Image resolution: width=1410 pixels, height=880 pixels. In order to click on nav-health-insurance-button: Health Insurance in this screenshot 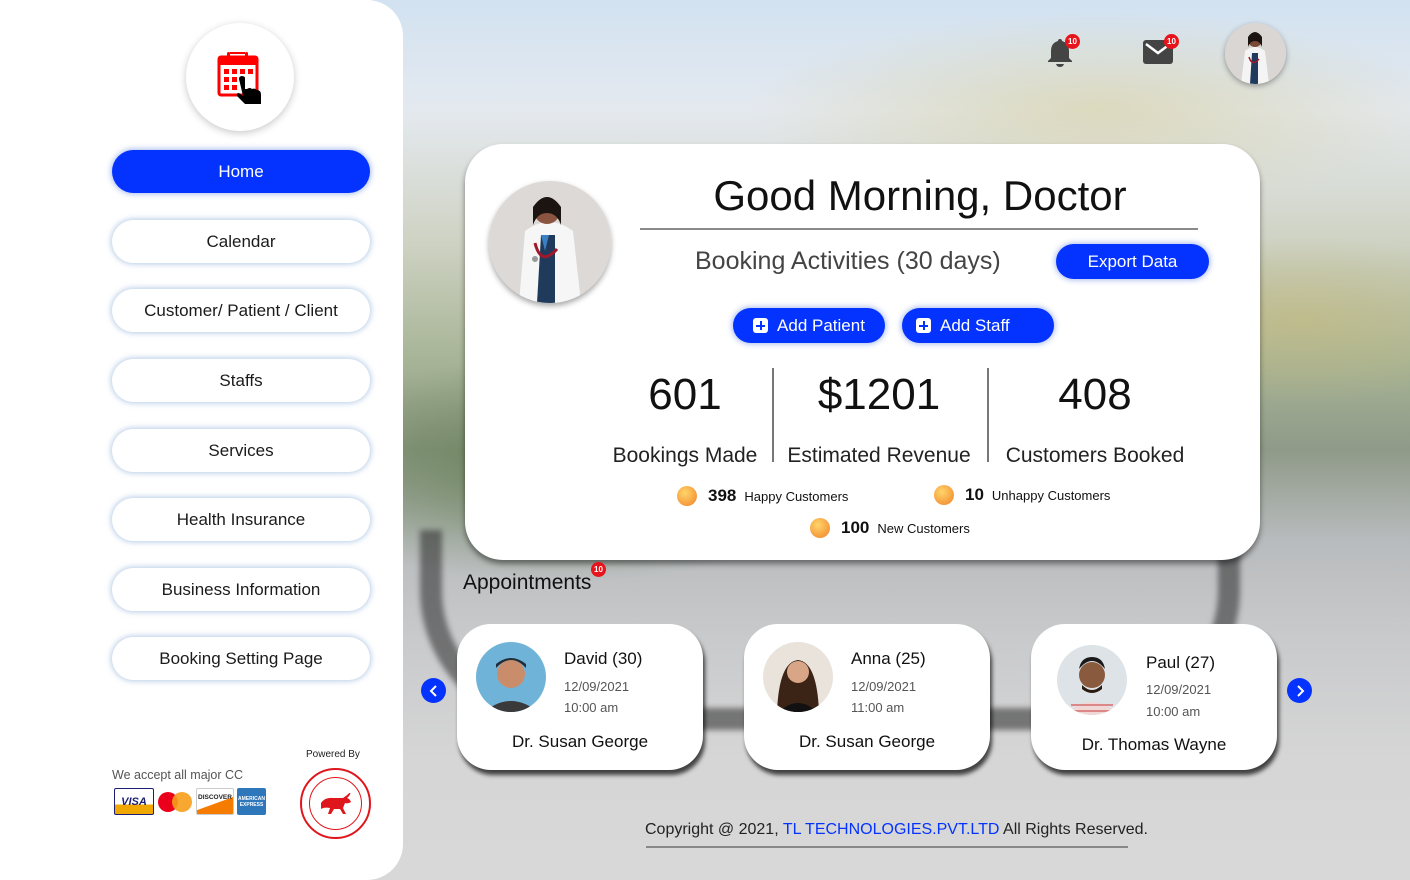, I will do `click(241, 519)`.